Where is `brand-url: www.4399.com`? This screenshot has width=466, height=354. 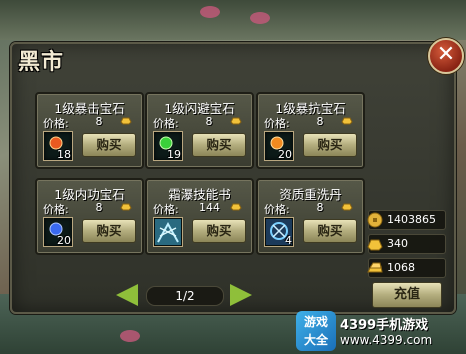
brand-url: www.4399.com is located at coordinates (386, 340).